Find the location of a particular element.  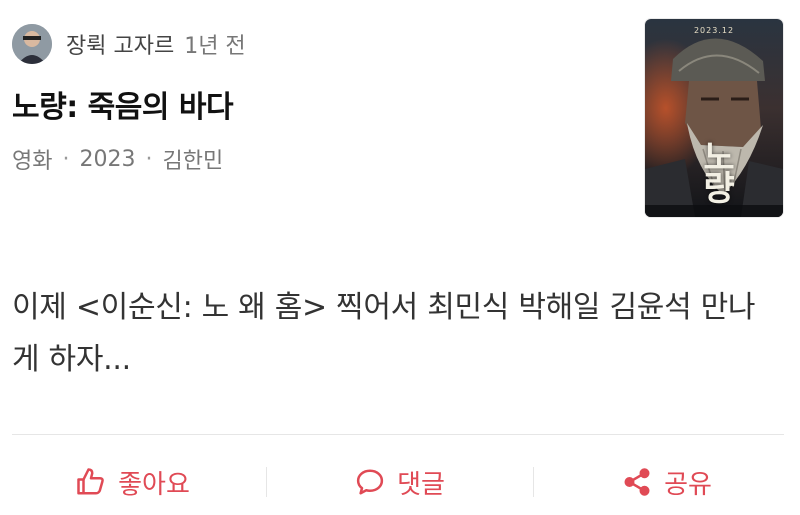

poster-date: 2023.12 is located at coordinates (714, 30).